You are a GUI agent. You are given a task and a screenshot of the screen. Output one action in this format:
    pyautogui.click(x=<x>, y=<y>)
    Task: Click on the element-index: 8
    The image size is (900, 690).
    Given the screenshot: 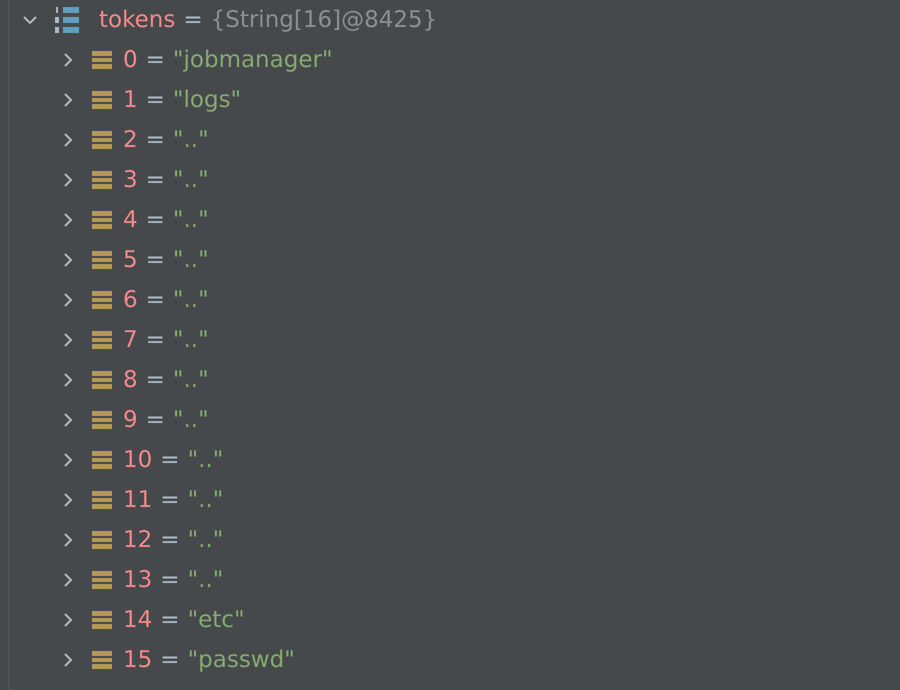 What is the action you would take?
    pyautogui.click(x=130, y=380)
    